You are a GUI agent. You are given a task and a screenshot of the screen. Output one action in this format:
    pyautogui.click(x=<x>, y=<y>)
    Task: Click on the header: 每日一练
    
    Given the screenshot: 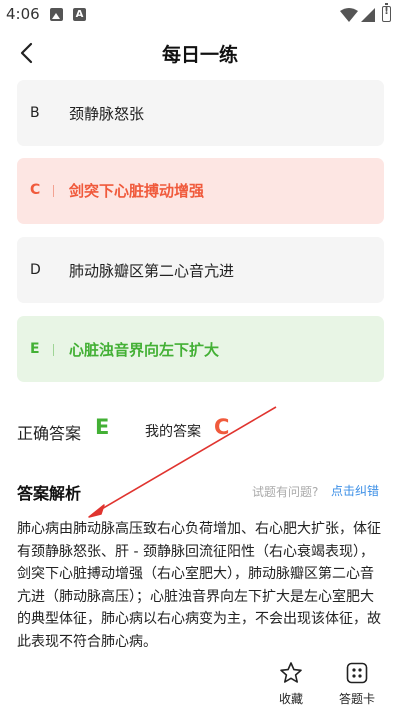 What is the action you would take?
    pyautogui.click(x=200, y=53)
    